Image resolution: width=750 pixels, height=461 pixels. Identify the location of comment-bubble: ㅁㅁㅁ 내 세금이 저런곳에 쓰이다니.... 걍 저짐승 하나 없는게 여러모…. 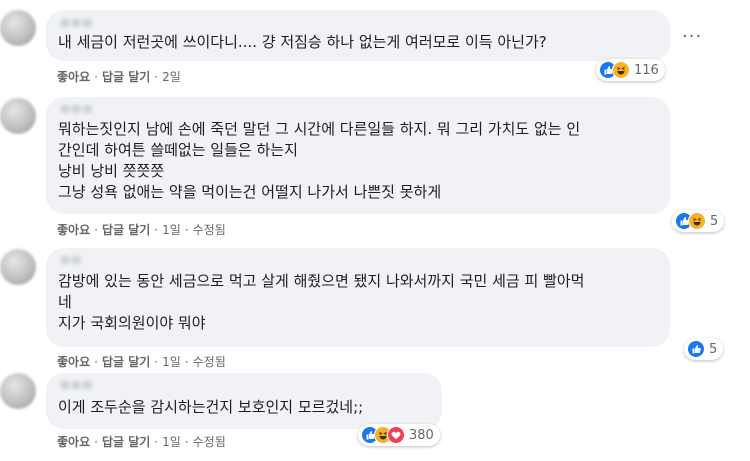
(358, 35).